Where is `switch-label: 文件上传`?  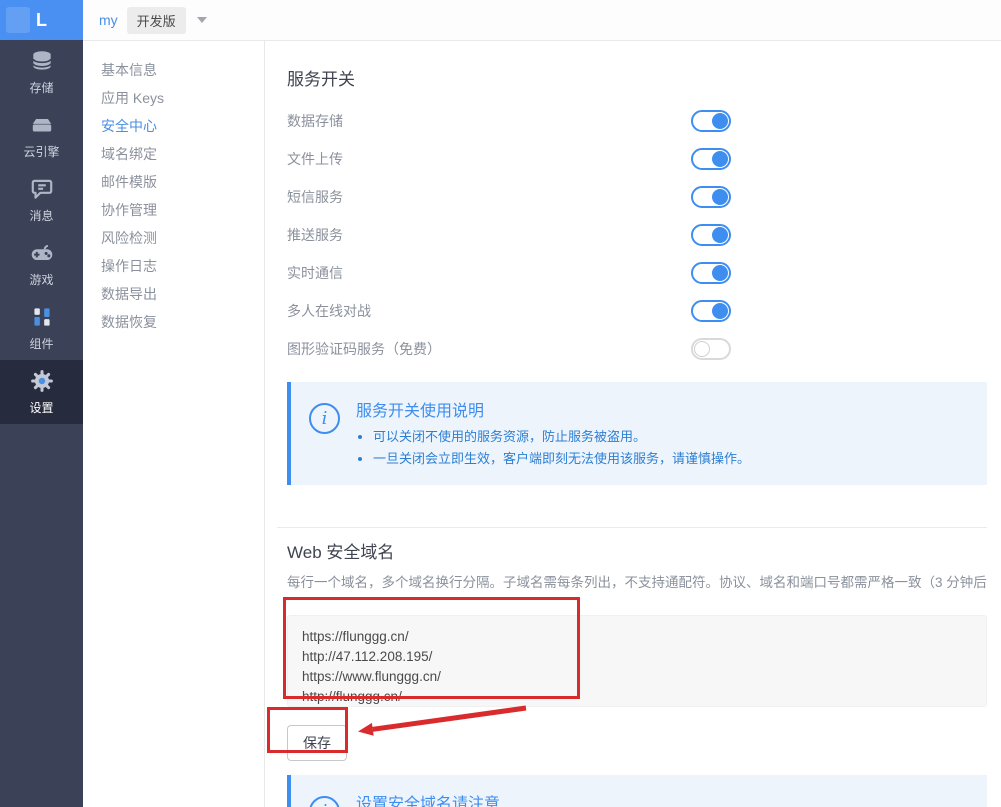 switch-label: 文件上传 is located at coordinates (315, 159).